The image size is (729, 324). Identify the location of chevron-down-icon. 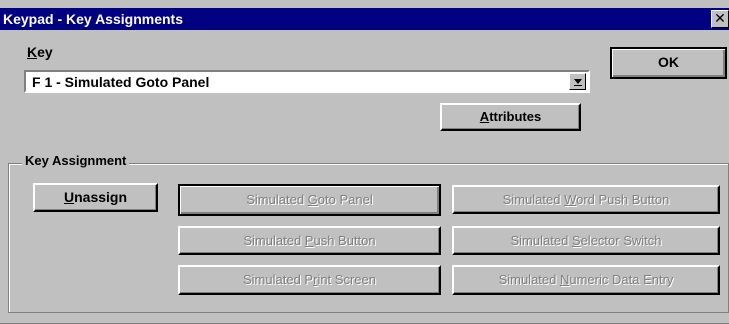
(577, 81).